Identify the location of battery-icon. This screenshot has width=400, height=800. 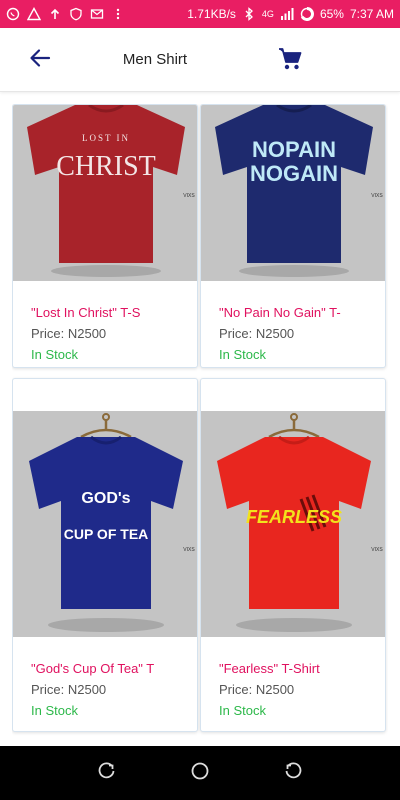
(307, 14).